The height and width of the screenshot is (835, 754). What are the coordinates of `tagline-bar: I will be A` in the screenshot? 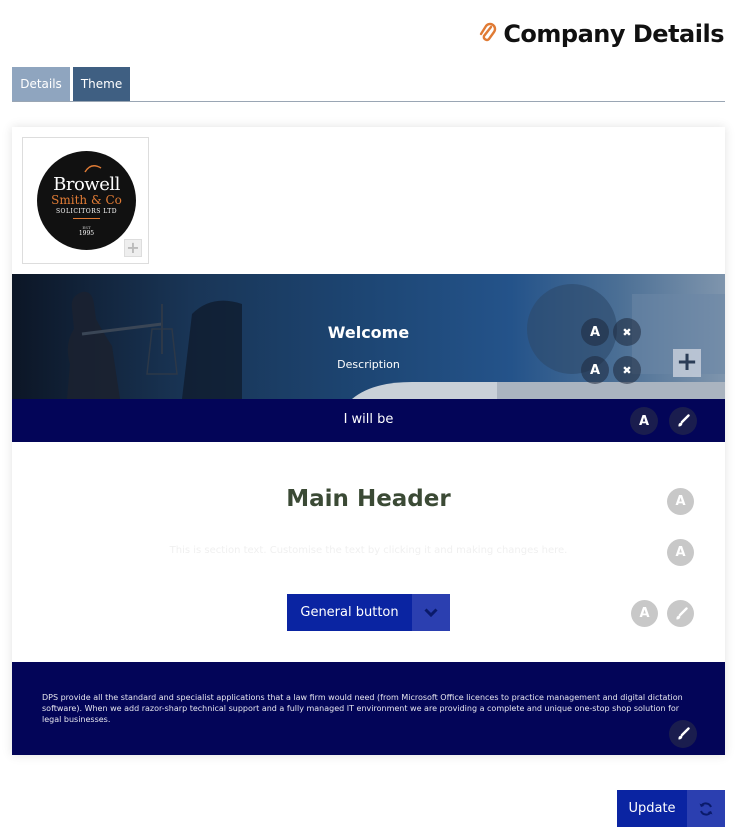 It's located at (368, 420).